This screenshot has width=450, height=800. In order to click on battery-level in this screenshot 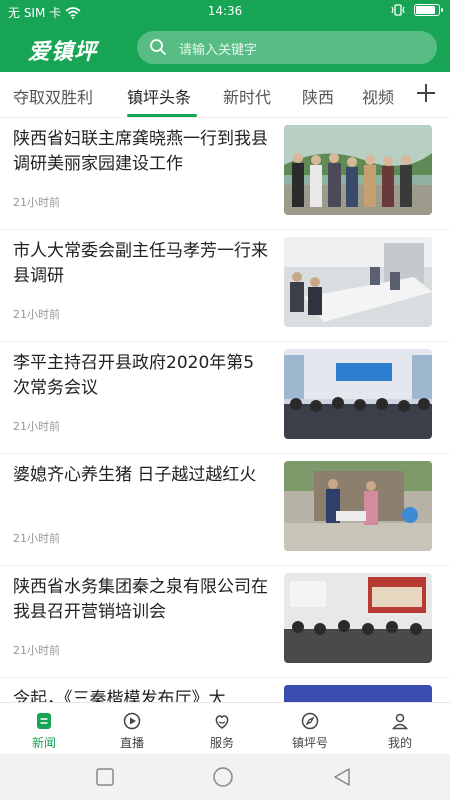, I will do `click(425, 10)`.